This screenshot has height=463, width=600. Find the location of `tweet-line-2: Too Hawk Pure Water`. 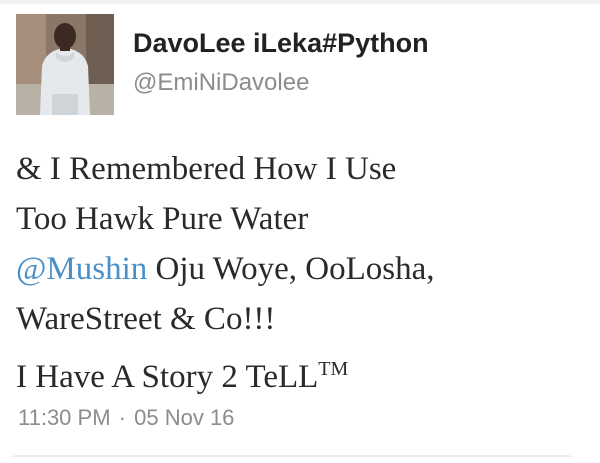

tweet-line-2: Too Hawk Pure Water is located at coordinates (162, 219).